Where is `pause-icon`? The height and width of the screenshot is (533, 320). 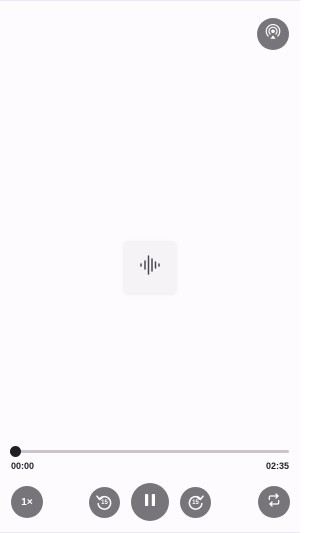
pause-icon is located at coordinates (150, 502).